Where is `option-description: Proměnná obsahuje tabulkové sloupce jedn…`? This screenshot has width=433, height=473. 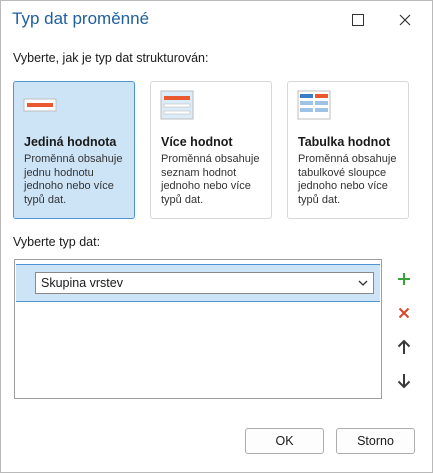 option-description: Proměnná obsahuje tabulkové sloupce jedn… is located at coordinates (347, 179).